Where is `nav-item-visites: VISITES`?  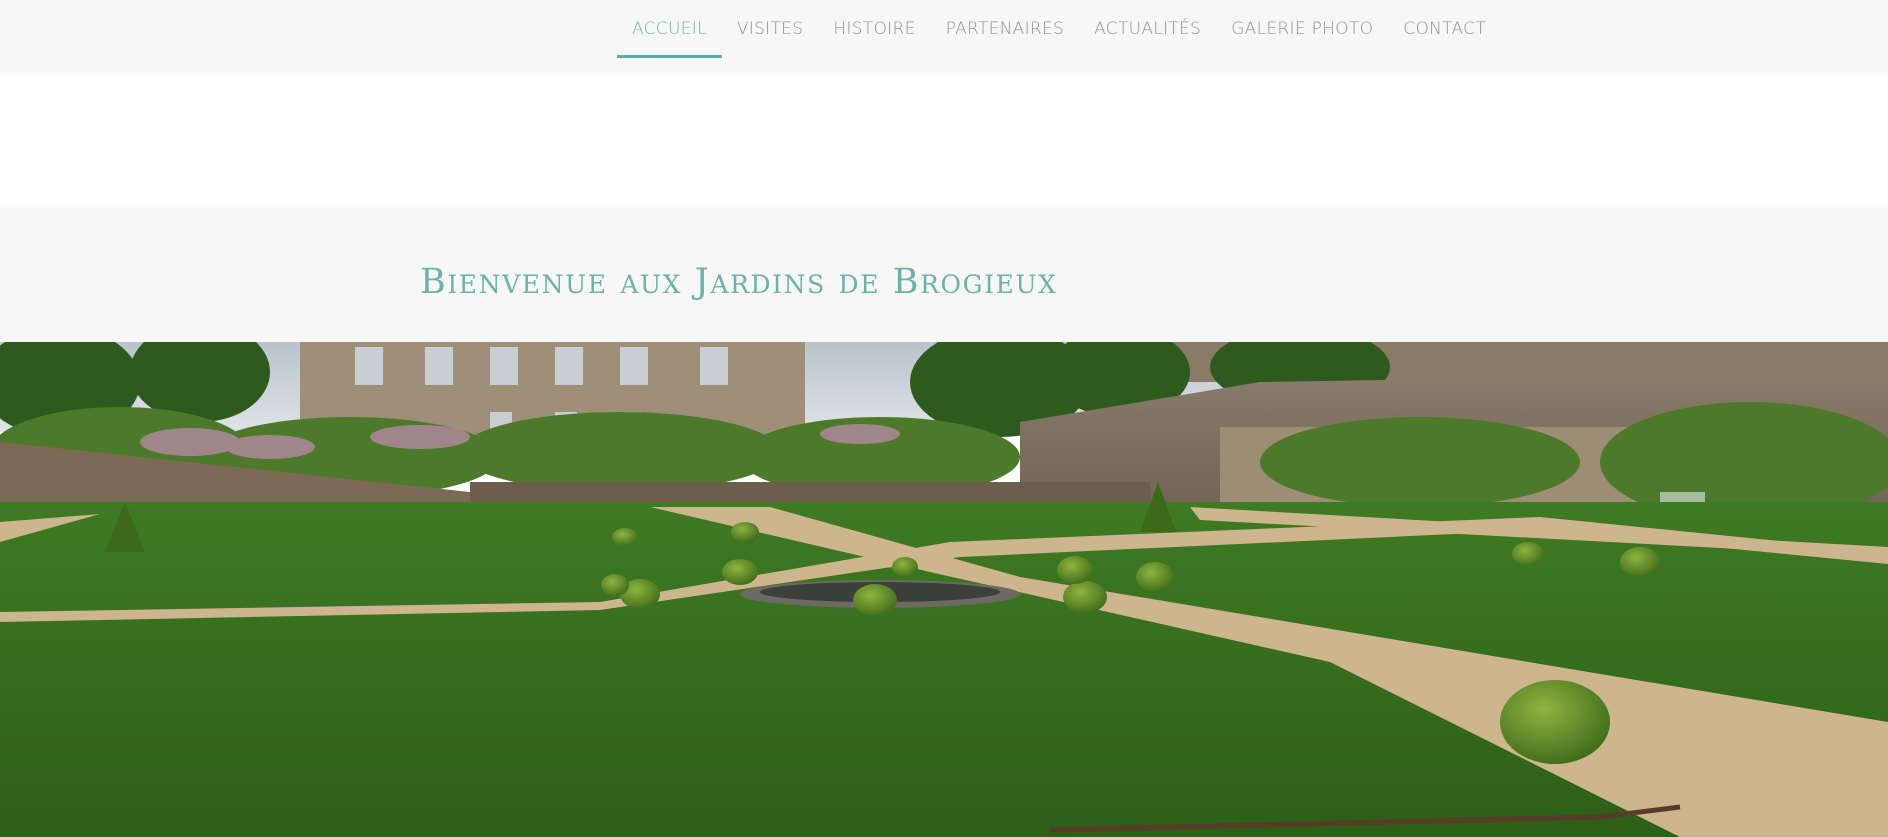 nav-item-visites: VISITES is located at coordinates (770, 29).